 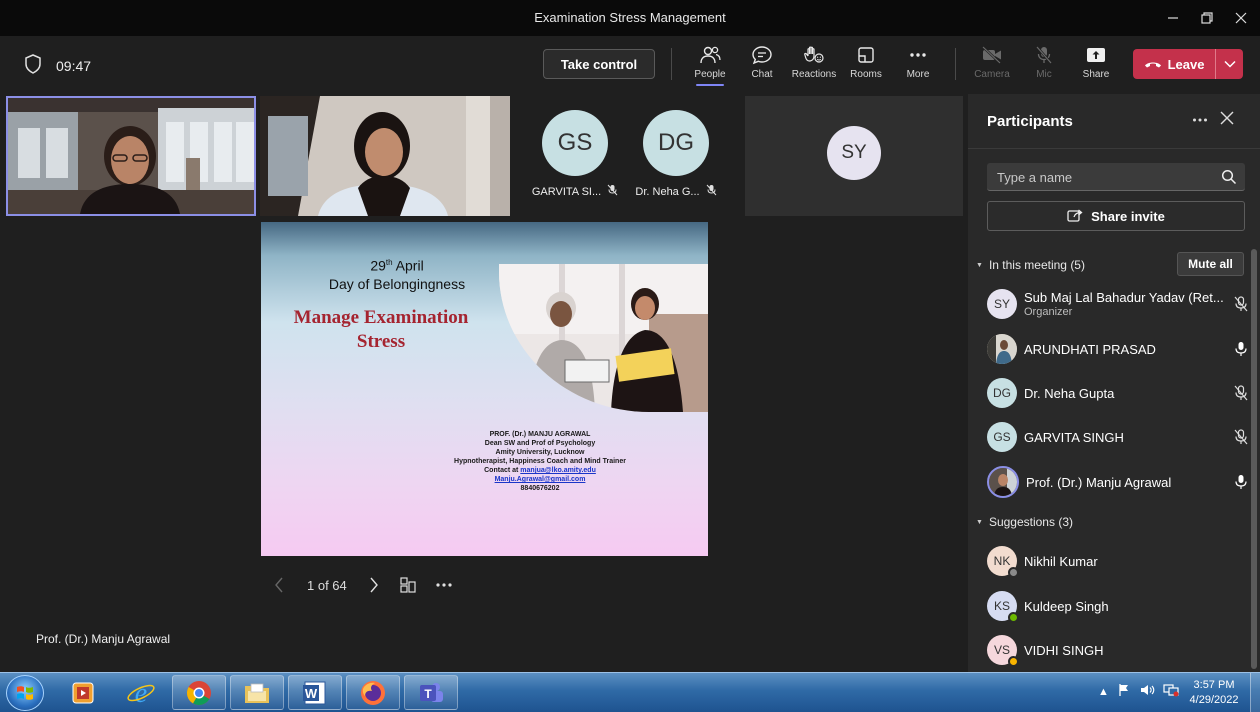 I want to click on share-invite-button: Share invite, so click(x=1116, y=216).